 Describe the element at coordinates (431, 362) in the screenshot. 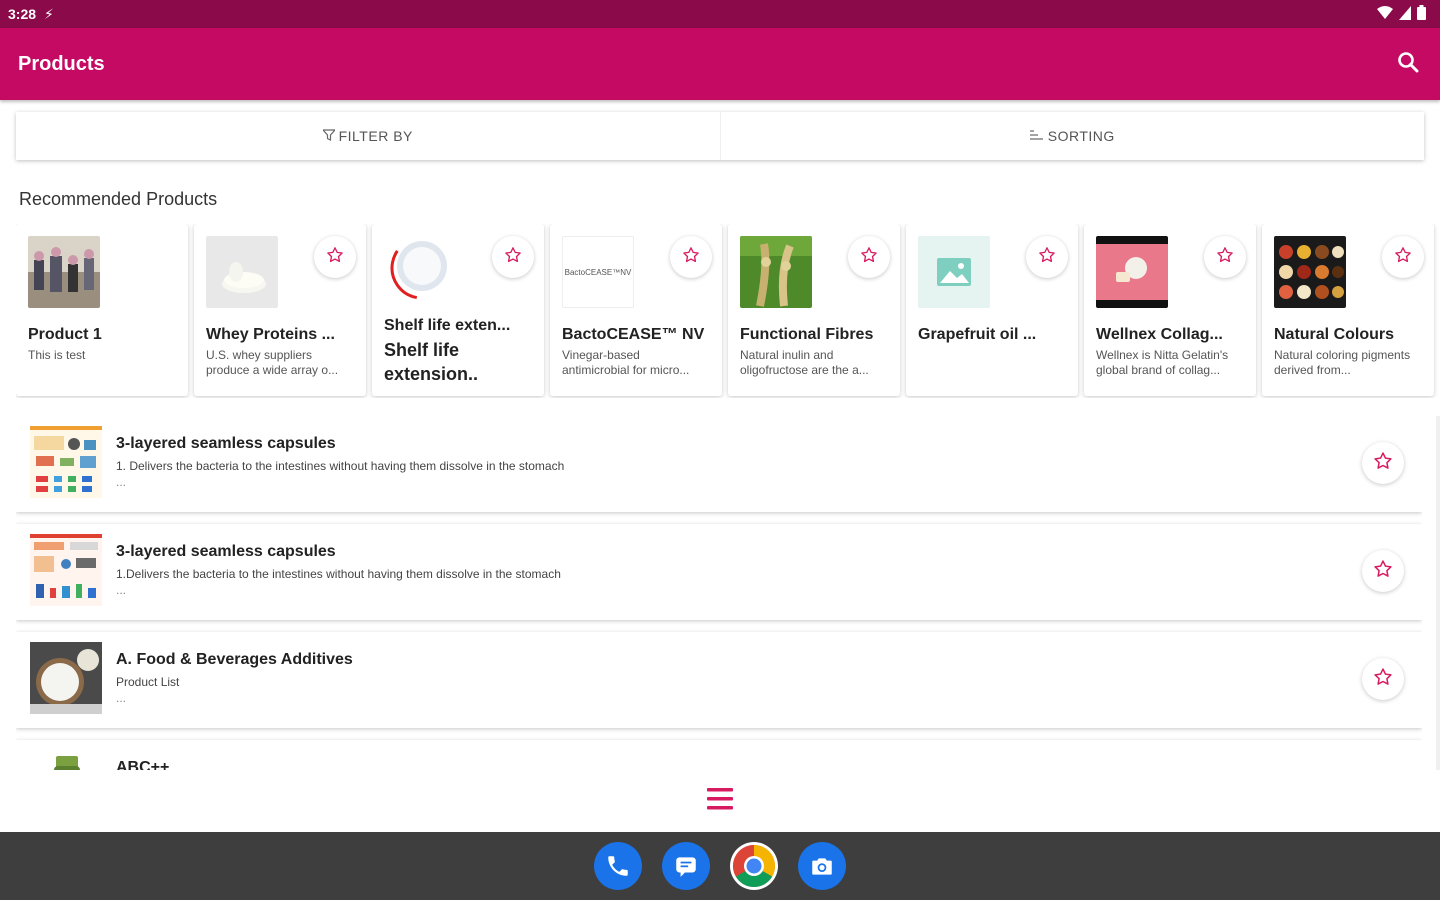

I see `card-subtitle: Shelf life extension..` at that location.